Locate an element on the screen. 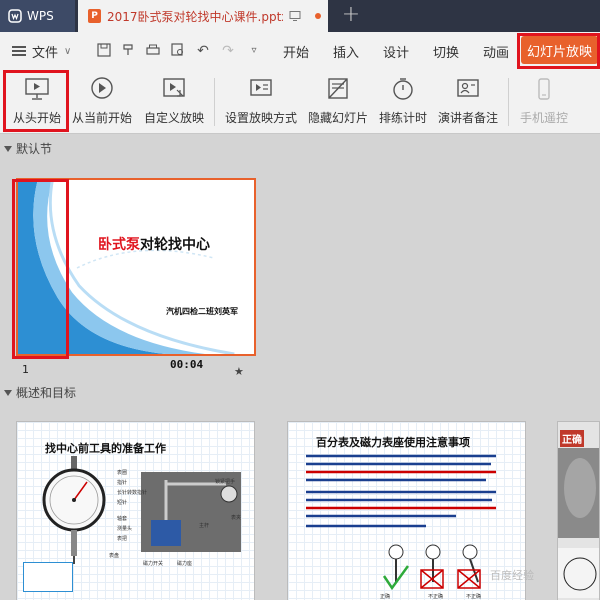  presentation-file-icon: P is located at coordinates (94, 16).